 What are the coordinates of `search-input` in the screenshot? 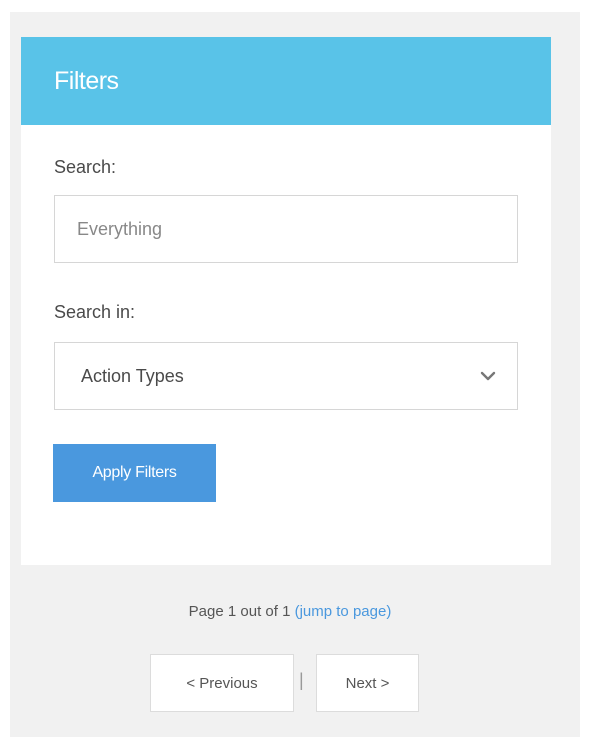 It's located at (286, 229).